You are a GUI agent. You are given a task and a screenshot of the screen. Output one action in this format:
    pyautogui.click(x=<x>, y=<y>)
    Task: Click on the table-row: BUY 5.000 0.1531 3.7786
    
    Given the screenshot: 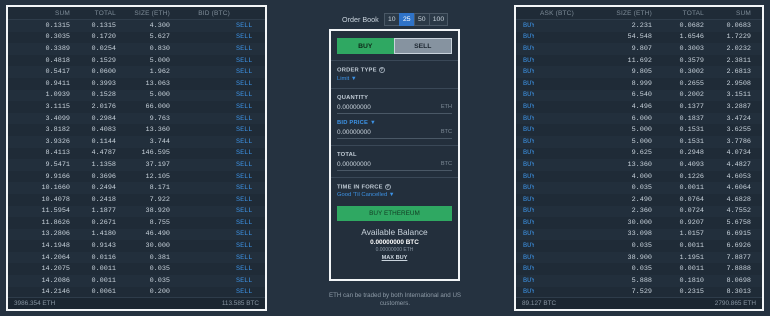 What is the action you would take?
    pyautogui.click(x=639, y=141)
    